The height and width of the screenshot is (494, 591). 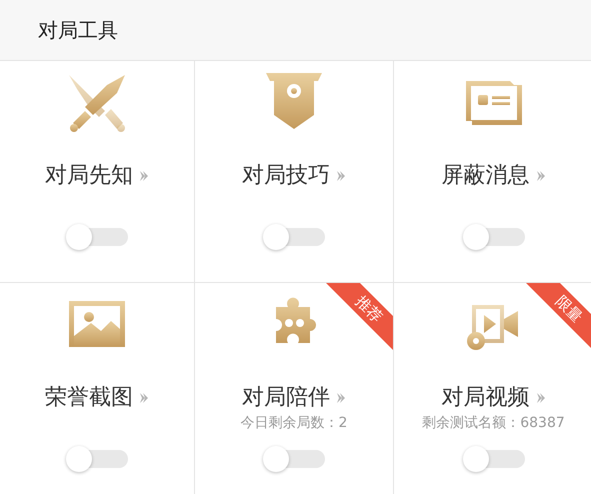 I want to click on tool-link: 荣誉截图, so click(x=97, y=398).